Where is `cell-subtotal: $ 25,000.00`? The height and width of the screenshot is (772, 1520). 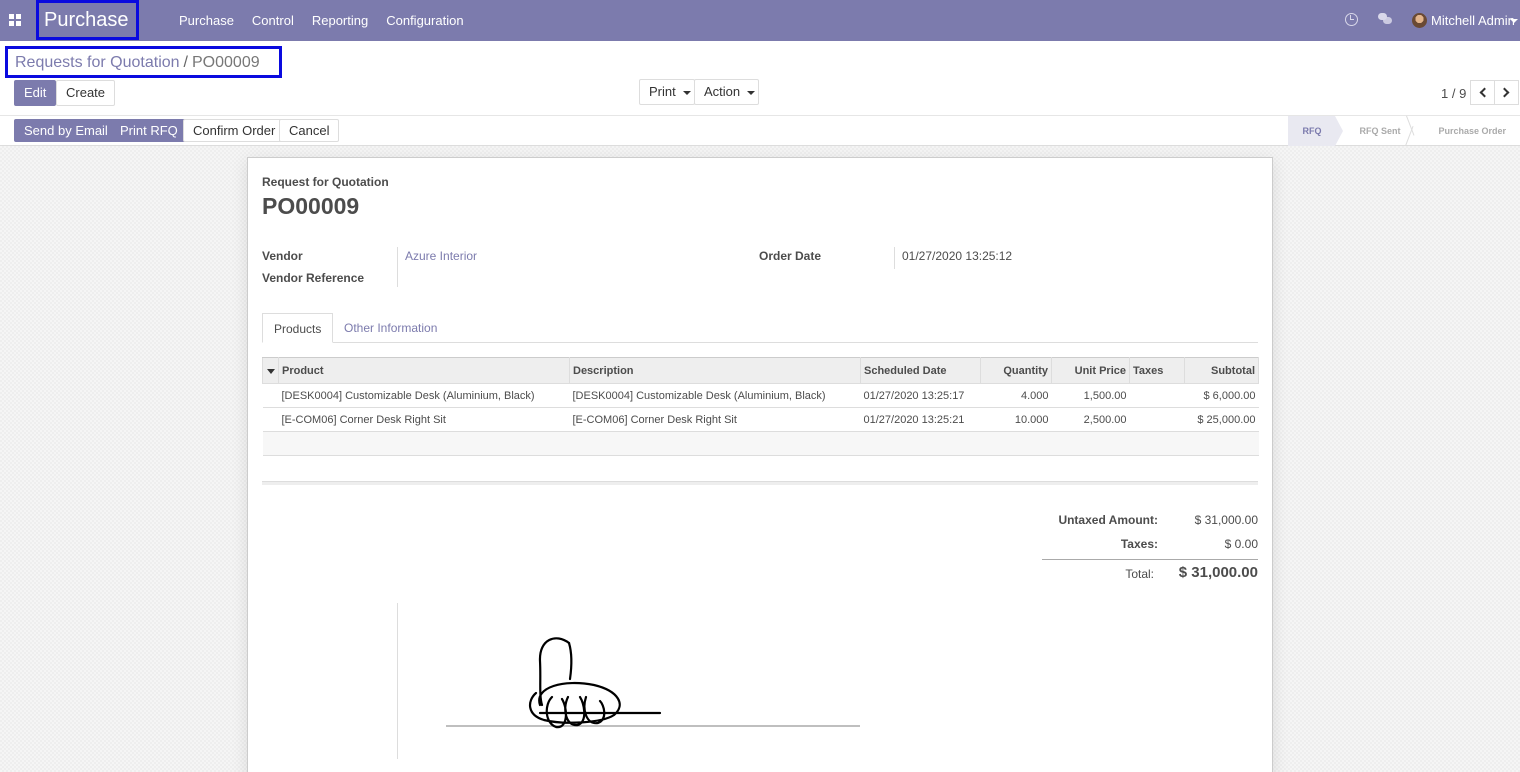
cell-subtotal: $ 25,000.00 is located at coordinates (1221, 419).